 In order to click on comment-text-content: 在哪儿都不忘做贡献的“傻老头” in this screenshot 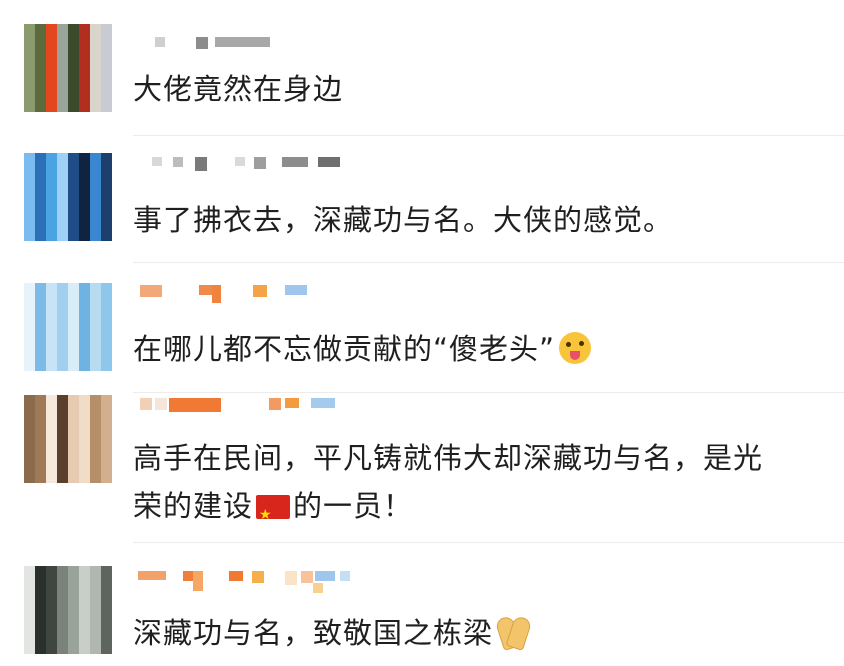, I will do `click(344, 349)`.